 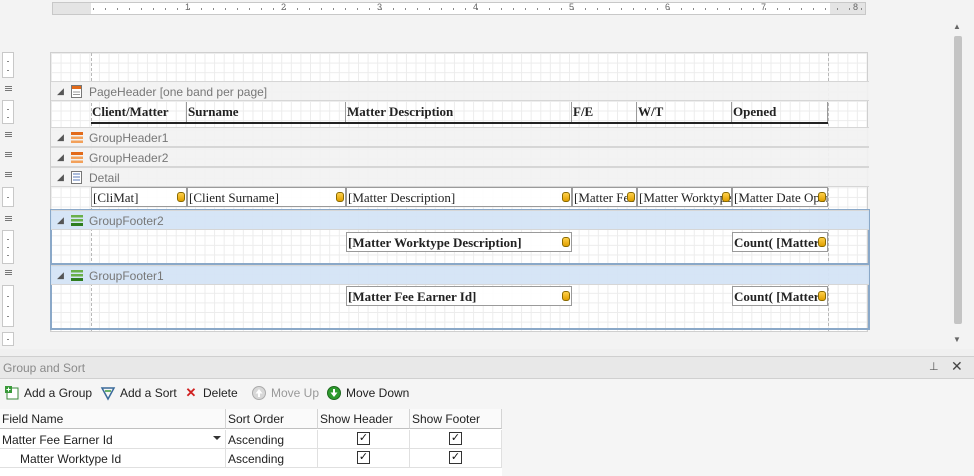 What do you see at coordinates (272, 419) in the screenshot?
I see `column-header-sort-order: Sort Order` at bounding box center [272, 419].